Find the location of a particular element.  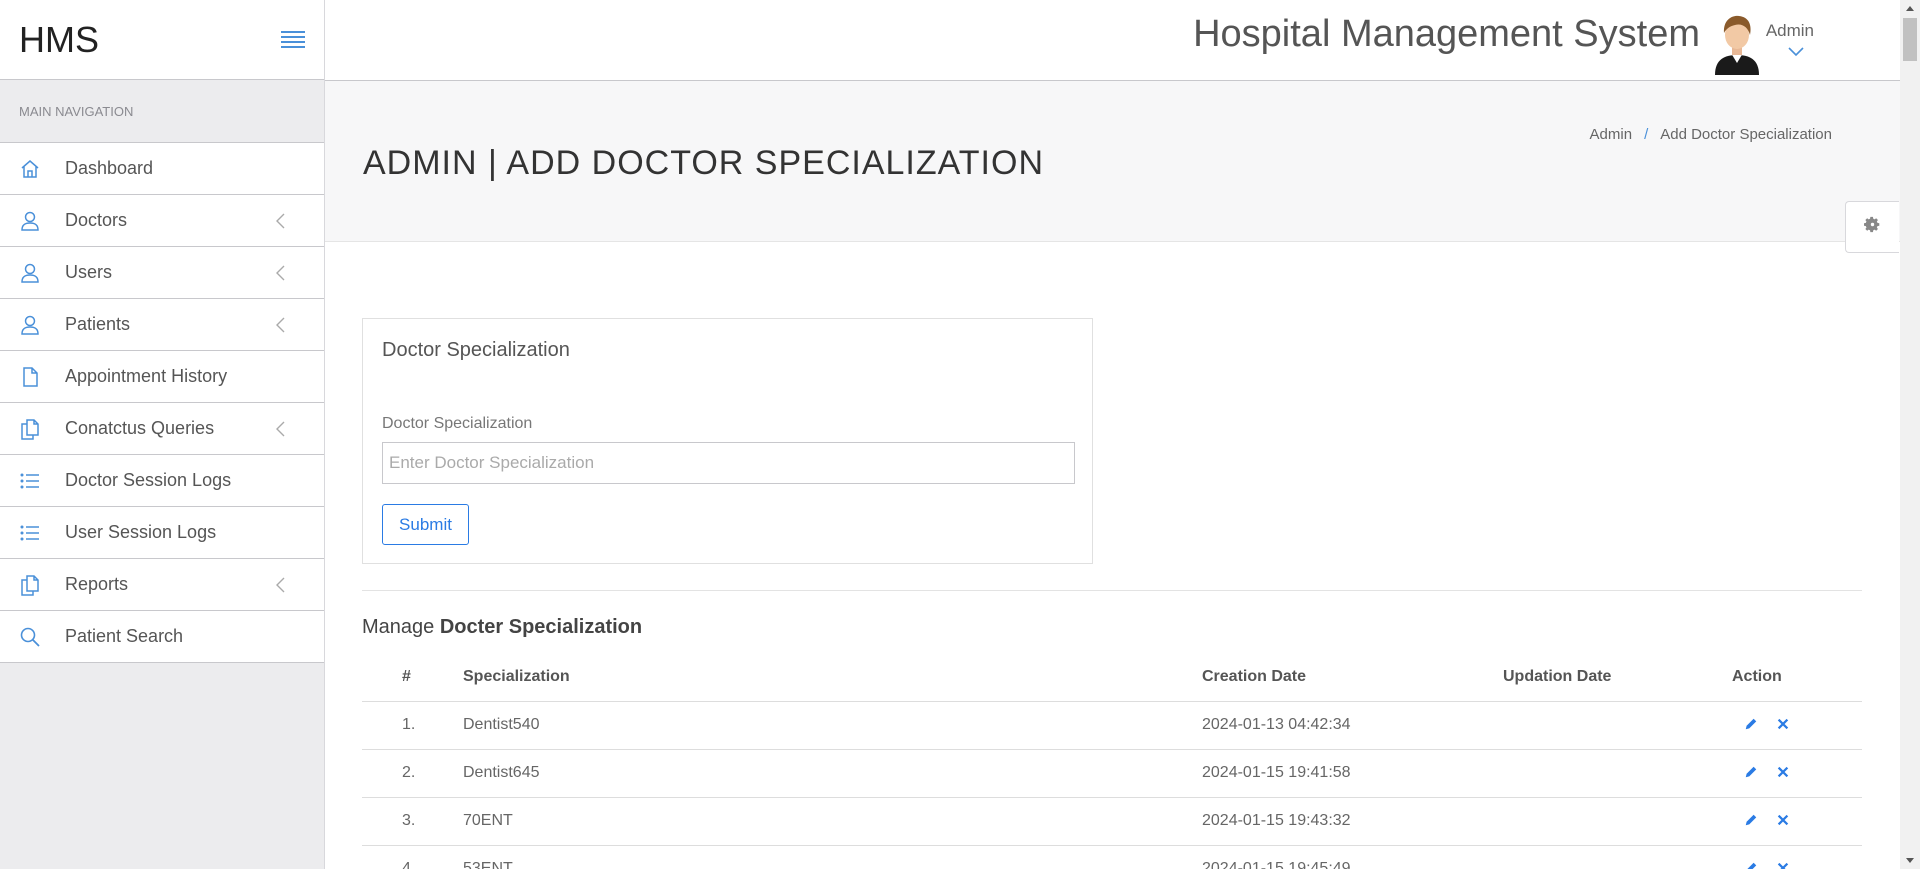

scroll-up-arrow-icon is located at coordinates (1910, 8).